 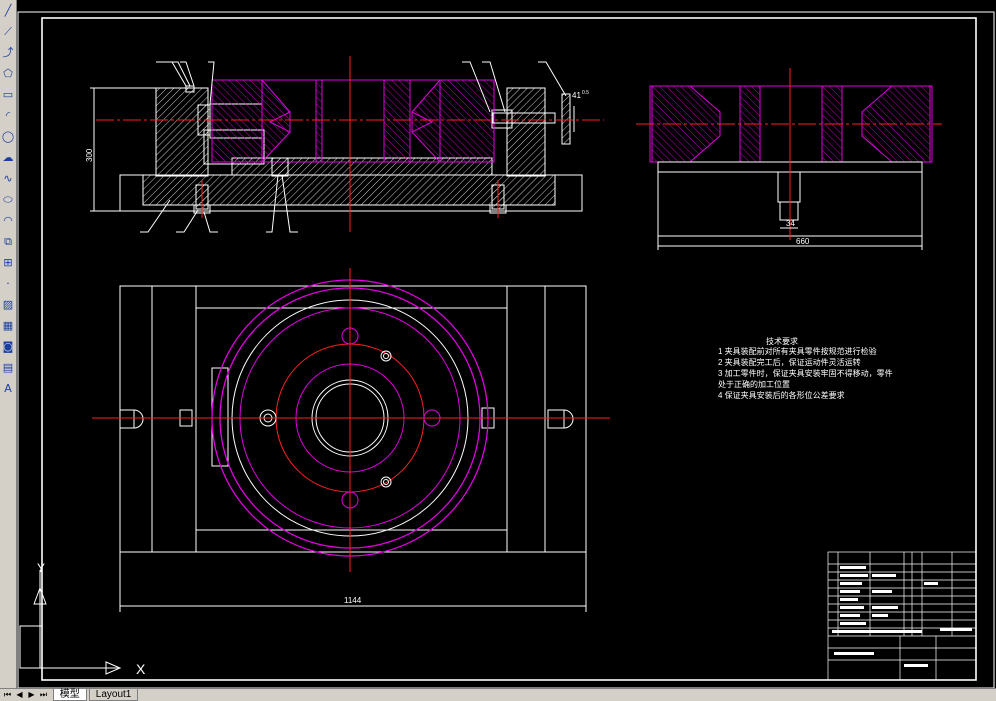 I want to click on title-block-fill, so click(x=902, y=616).